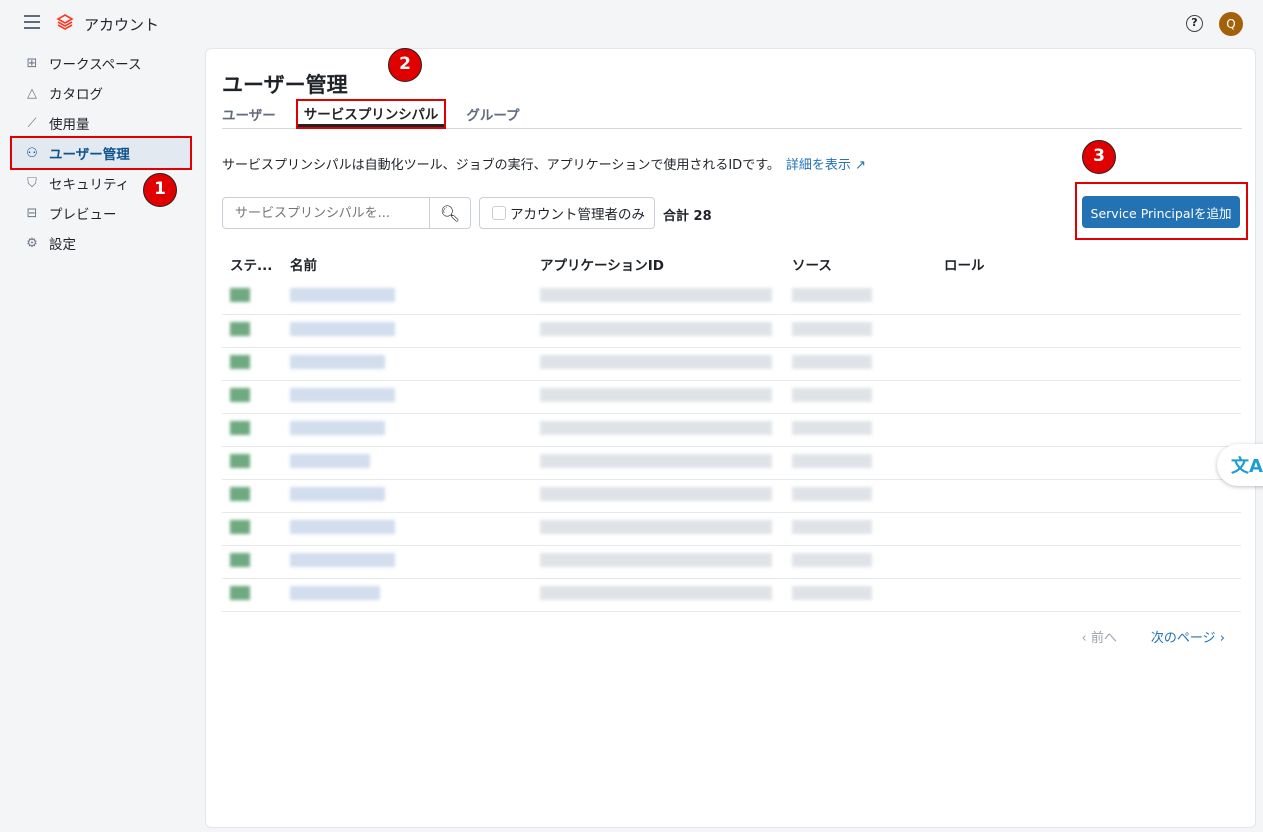 The image size is (1263, 832). I want to click on search-input, so click(326, 213).